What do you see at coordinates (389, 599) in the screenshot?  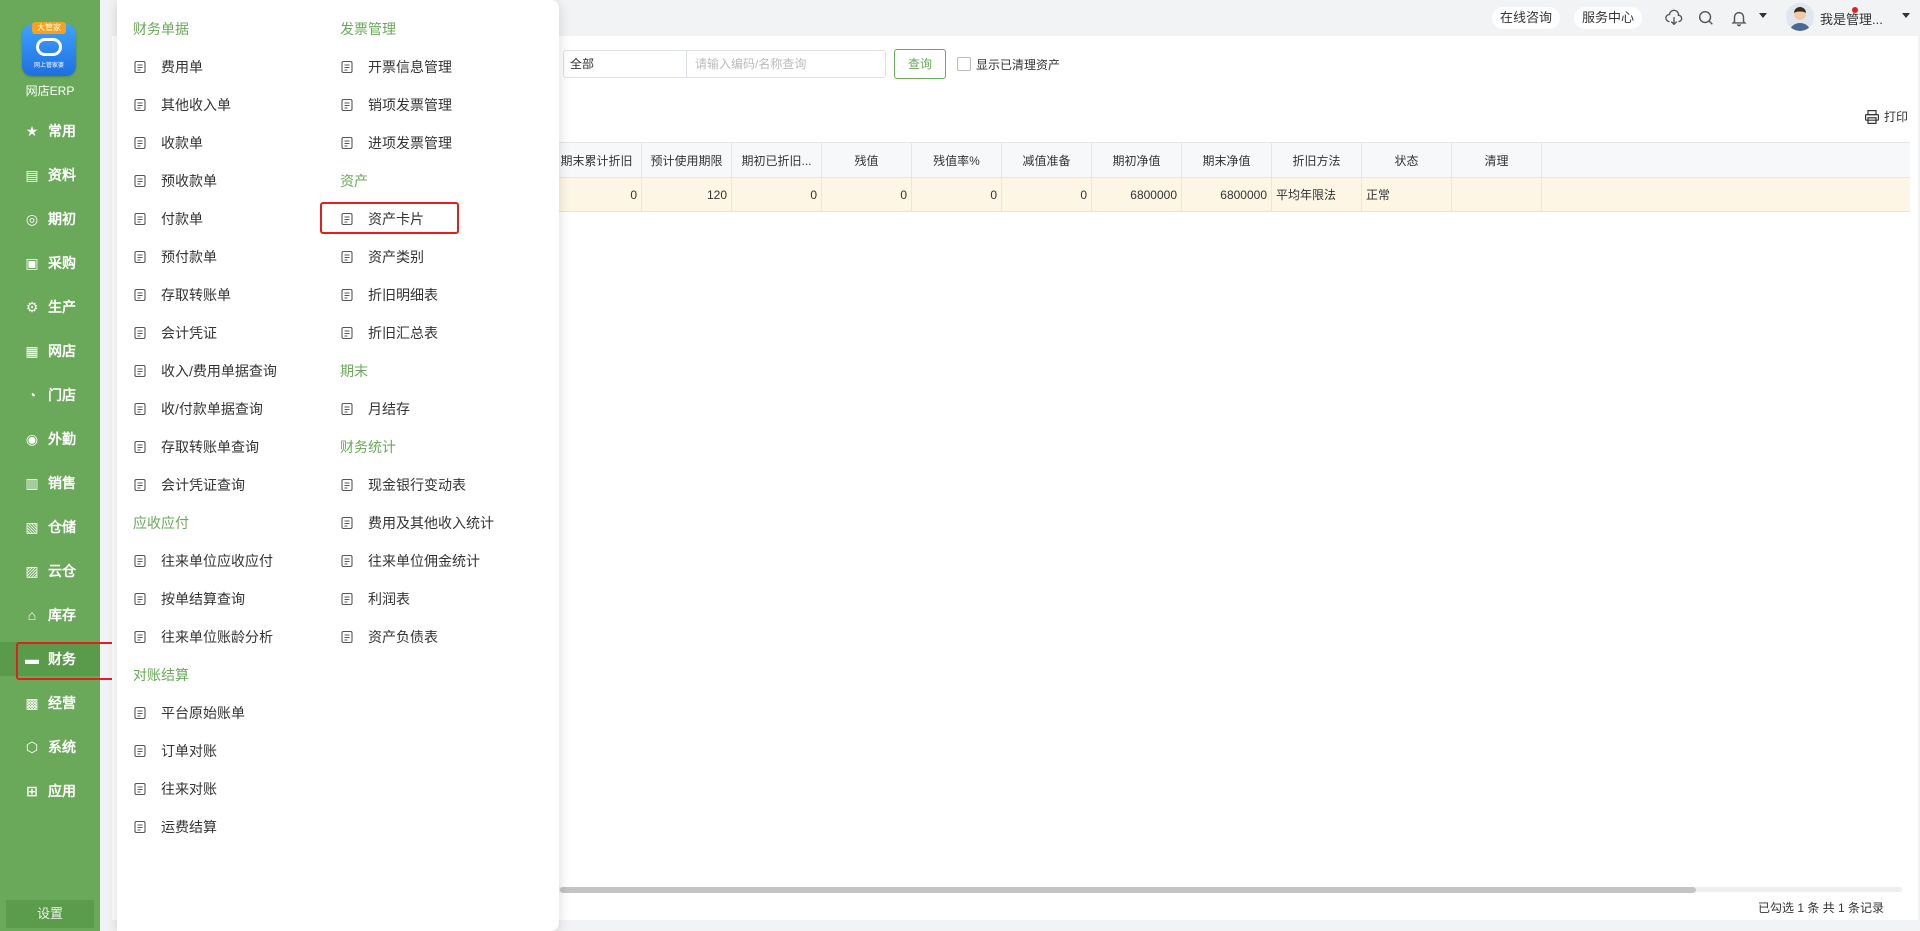 I see `menu-item-label: 利润表` at bounding box center [389, 599].